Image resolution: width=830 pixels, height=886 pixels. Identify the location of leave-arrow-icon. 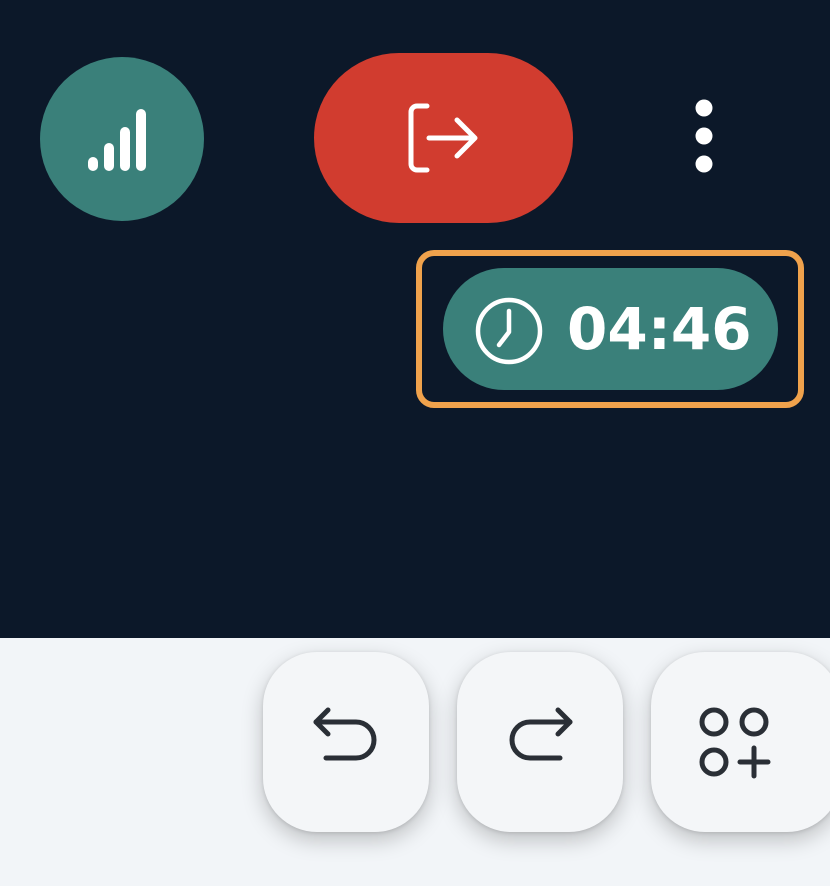
(442, 138).